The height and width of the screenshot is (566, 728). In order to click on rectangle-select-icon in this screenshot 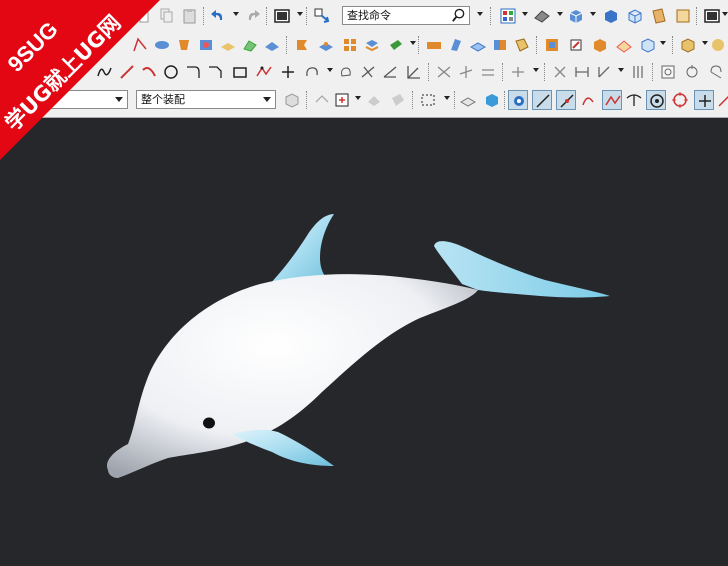, I will do `click(428, 100)`.